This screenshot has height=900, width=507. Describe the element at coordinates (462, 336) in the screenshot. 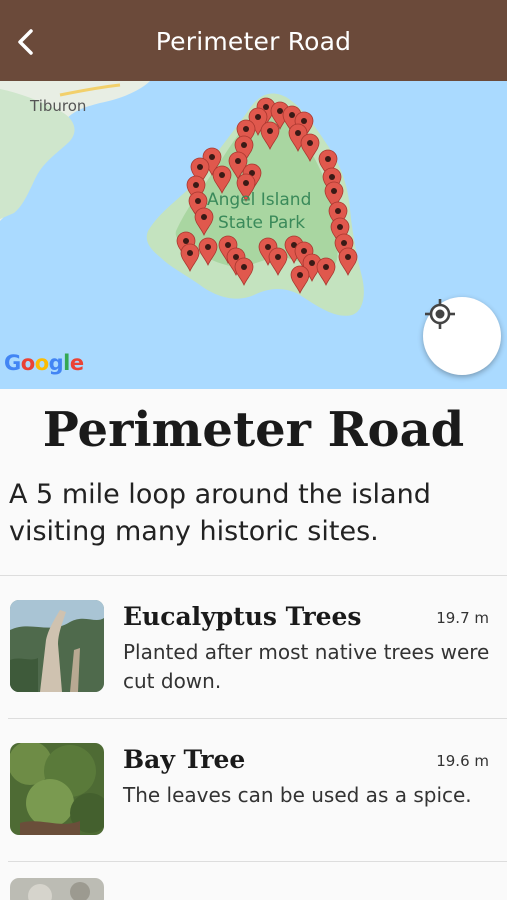

I see `my-location-button` at that location.